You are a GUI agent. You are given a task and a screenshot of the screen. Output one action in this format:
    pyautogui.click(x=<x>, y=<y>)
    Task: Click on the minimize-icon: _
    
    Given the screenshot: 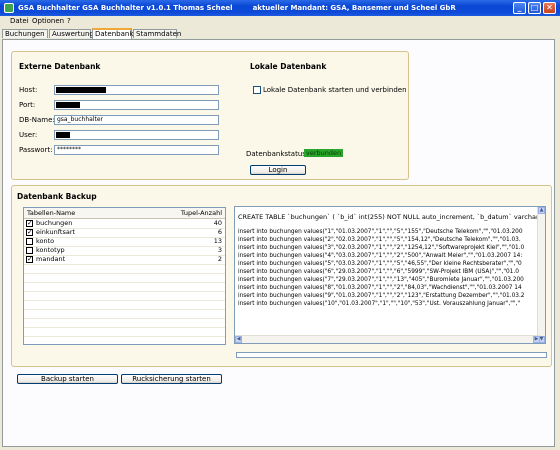 What is the action you would take?
    pyautogui.click(x=519, y=8)
    